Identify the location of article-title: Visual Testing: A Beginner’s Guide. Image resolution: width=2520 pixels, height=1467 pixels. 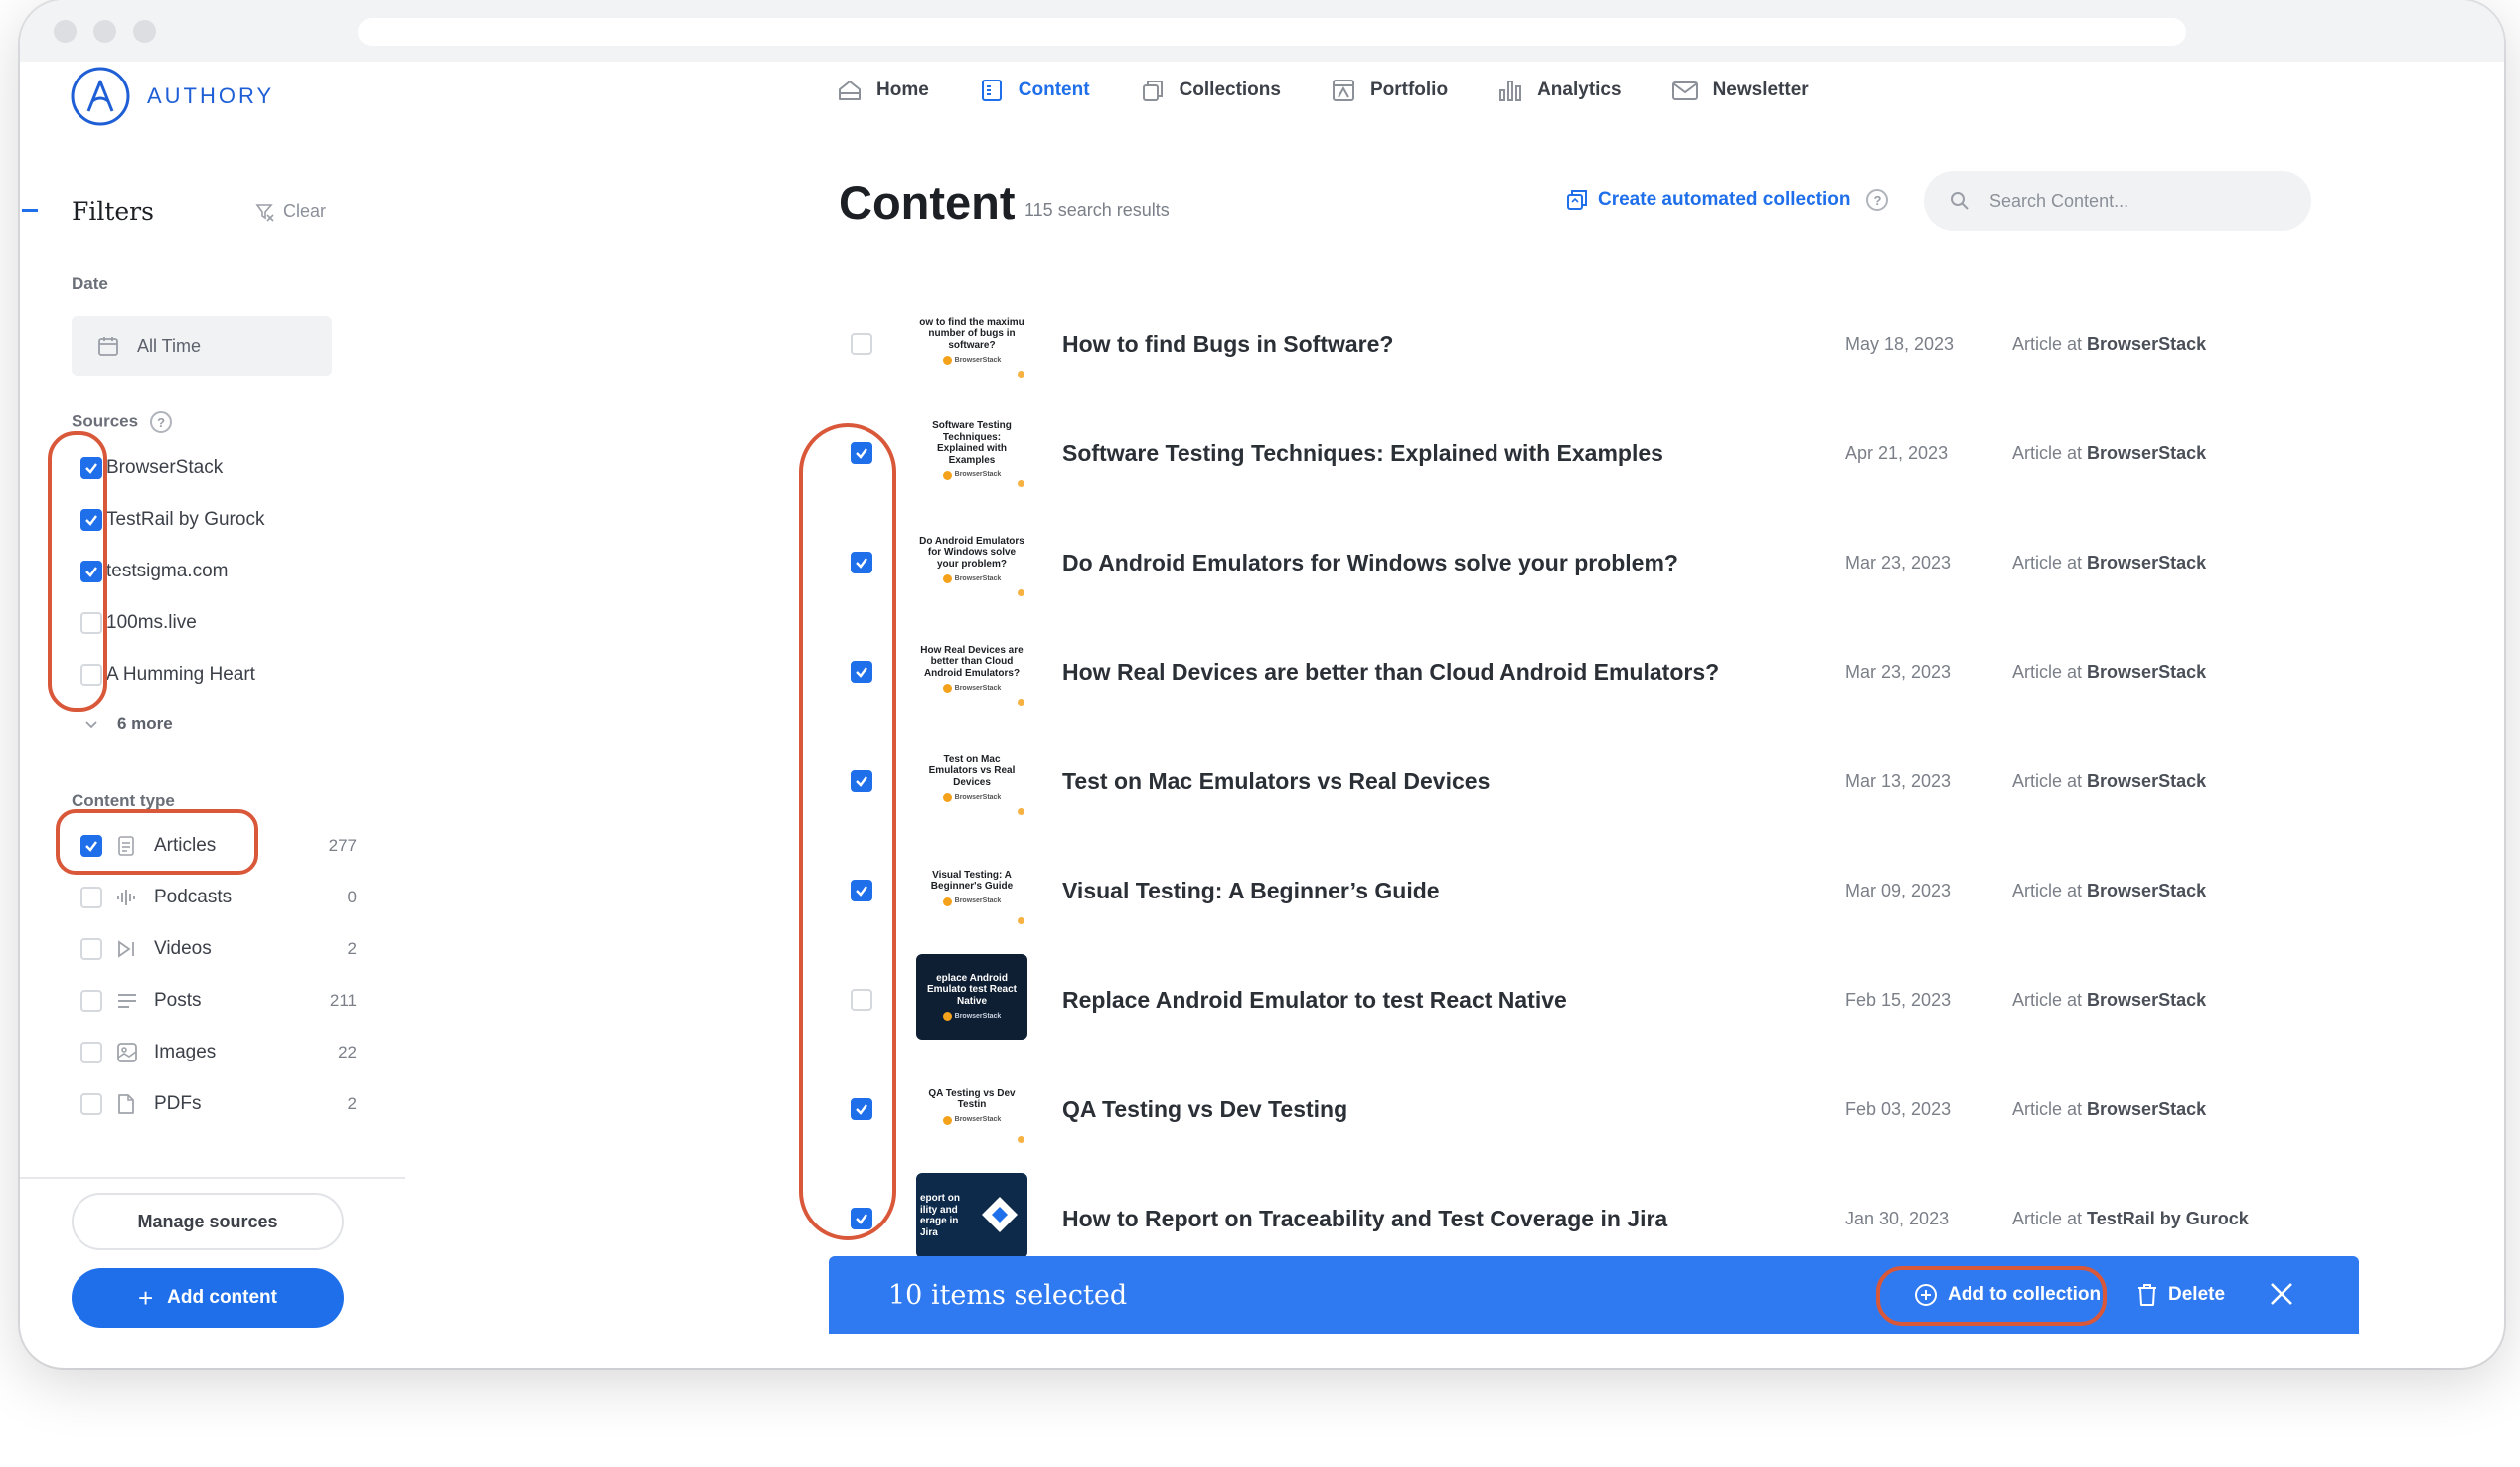
(1251, 891).